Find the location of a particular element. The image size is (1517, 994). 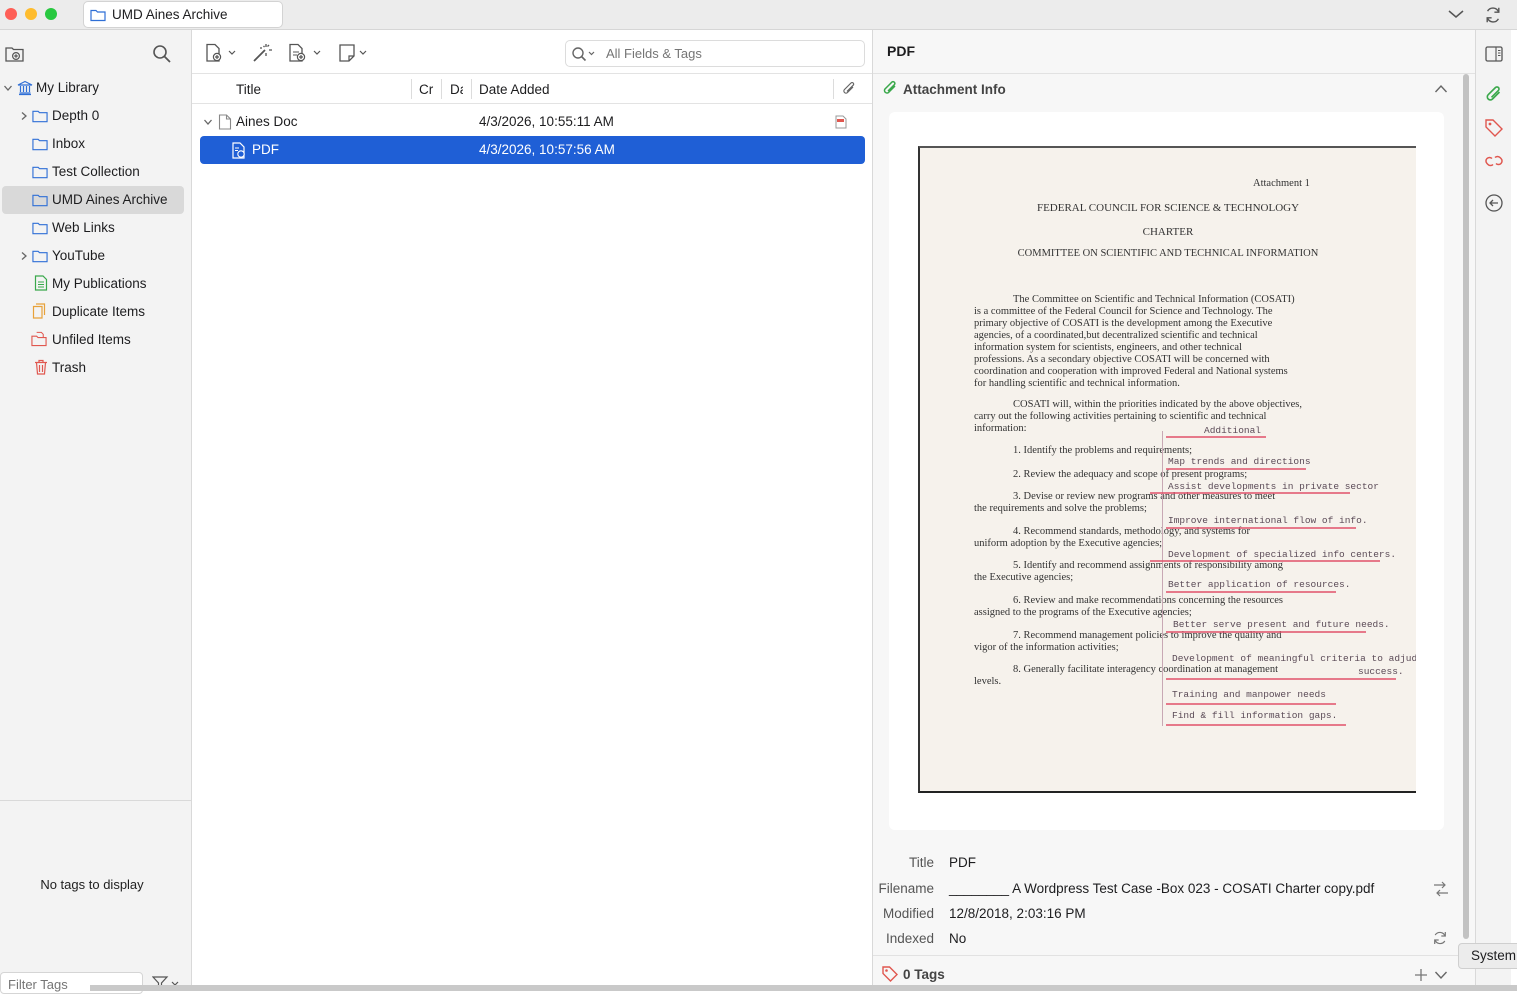

minimize-window-button is located at coordinates (31, 14).